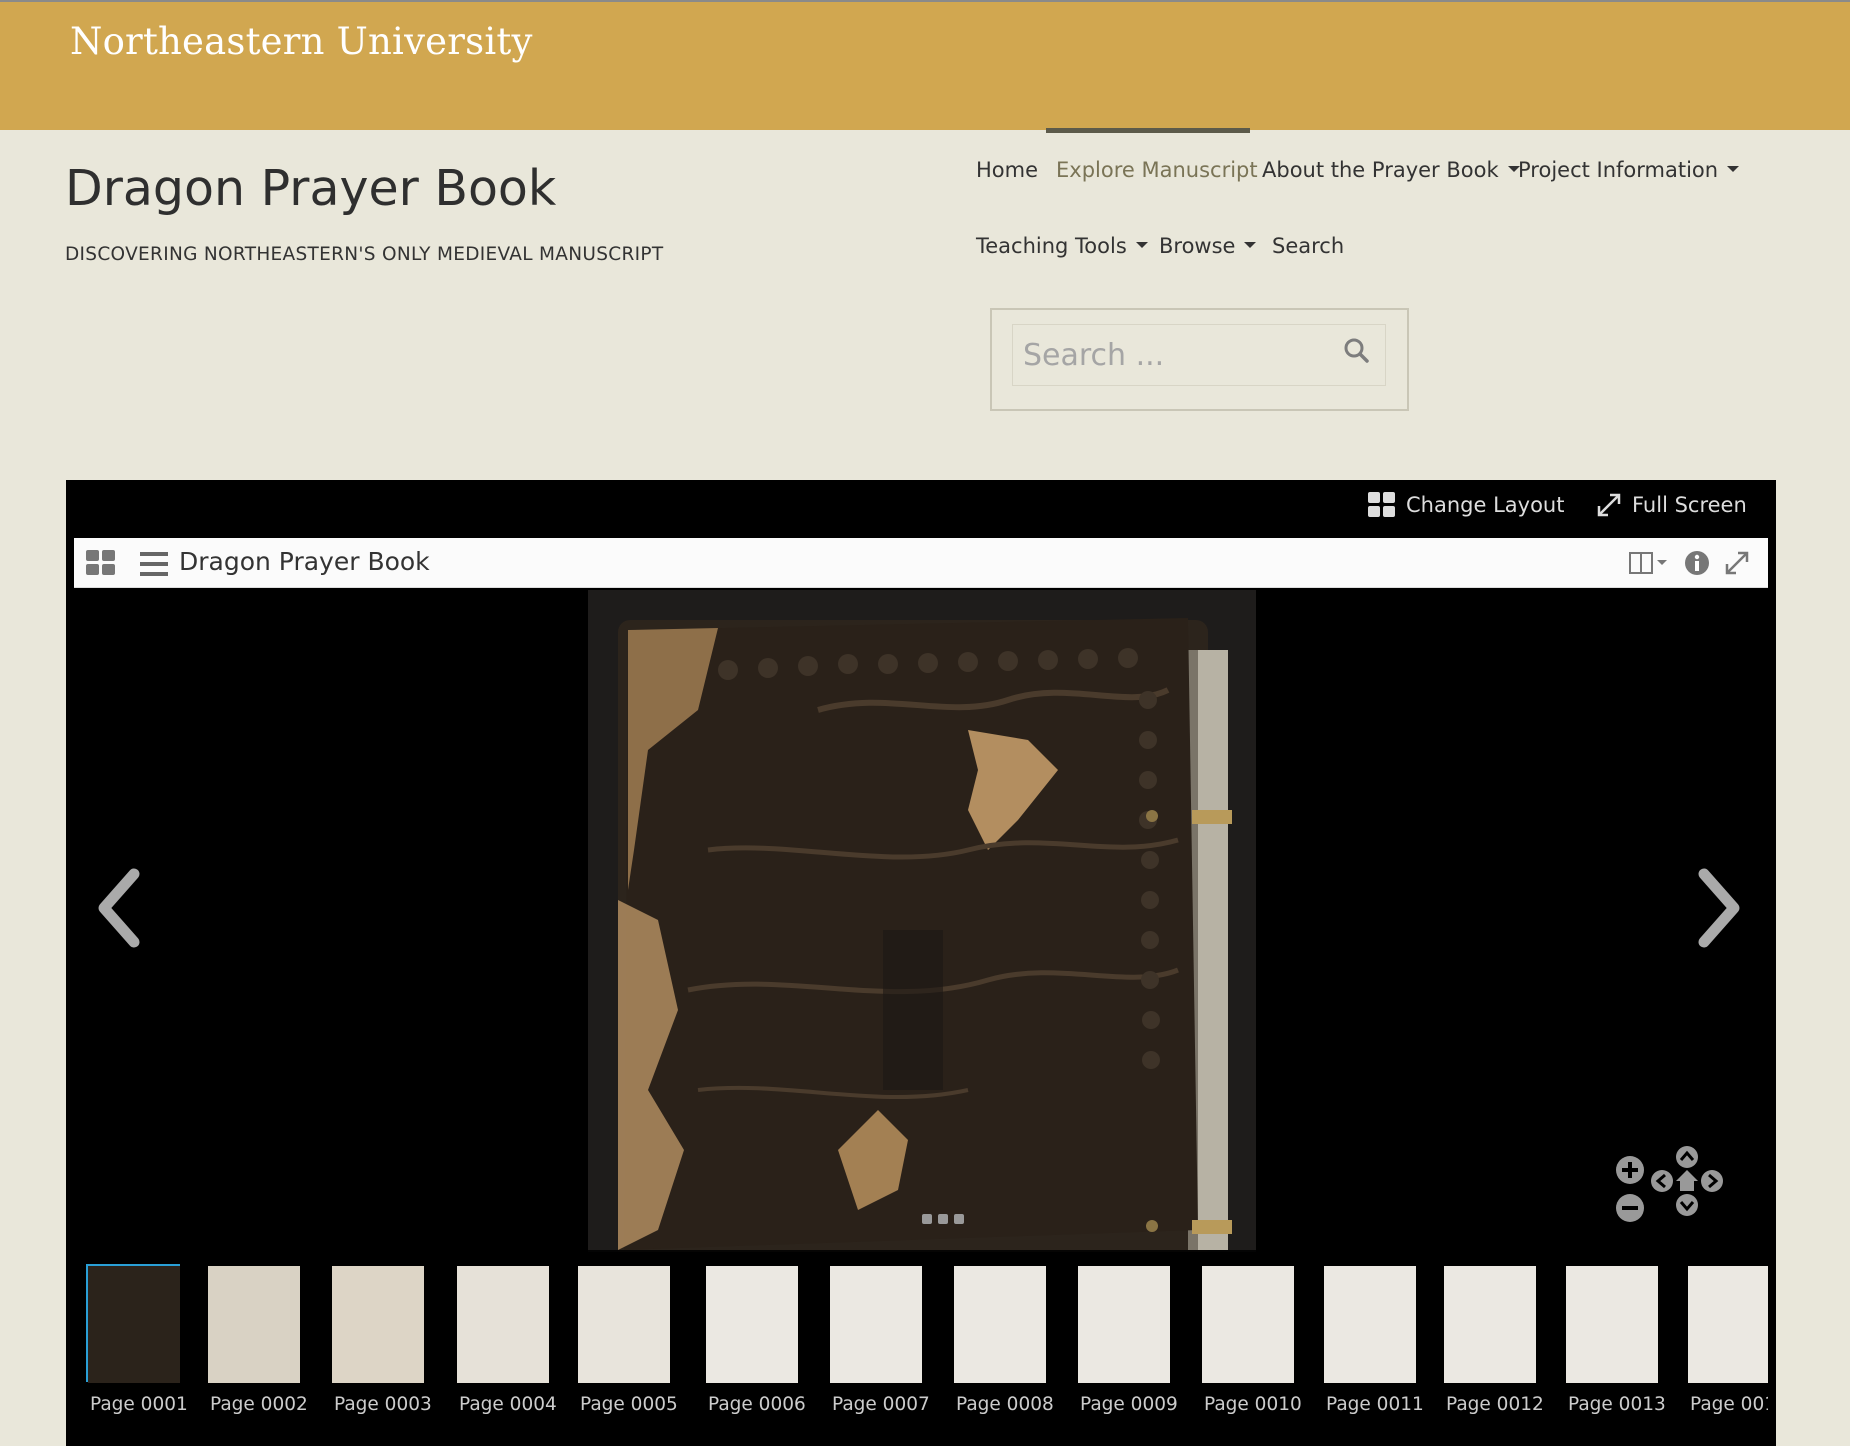  Describe the element at coordinates (757, 1404) in the screenshot. I see `thumbnail-label: Page 0006` at that location.